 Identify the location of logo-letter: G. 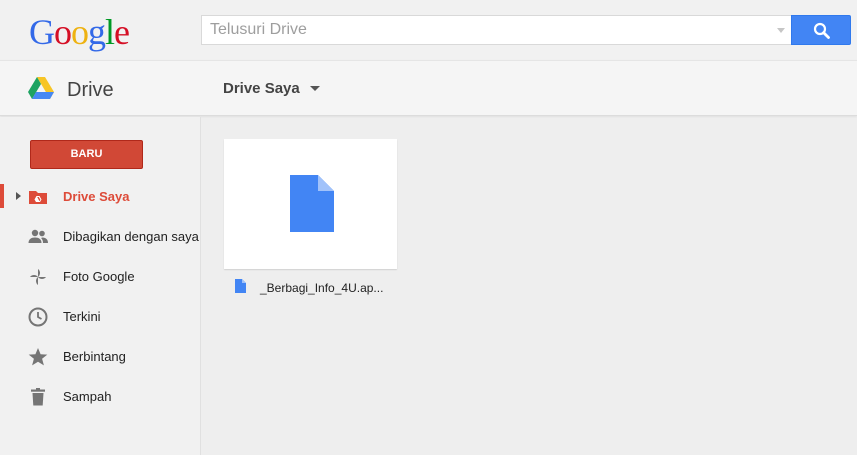
(42, 32).